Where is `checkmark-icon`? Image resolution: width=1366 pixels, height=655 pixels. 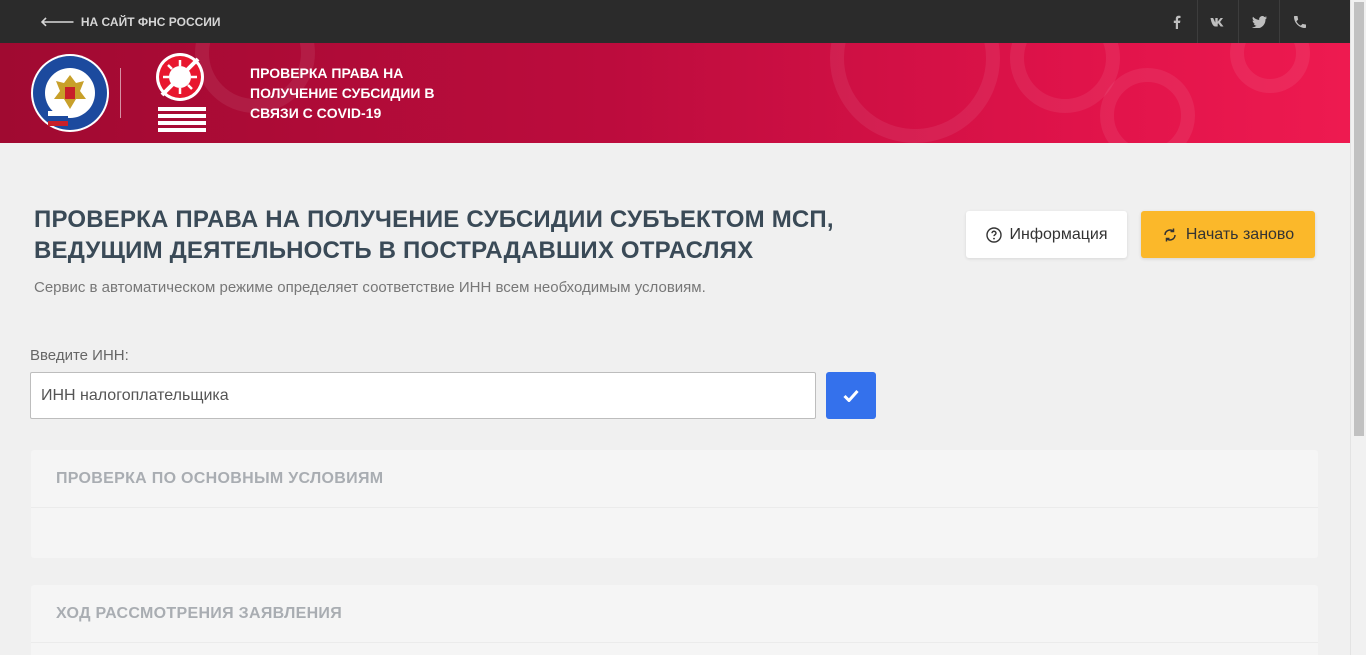 checkmark-icon is located at coordinates (851, 395).